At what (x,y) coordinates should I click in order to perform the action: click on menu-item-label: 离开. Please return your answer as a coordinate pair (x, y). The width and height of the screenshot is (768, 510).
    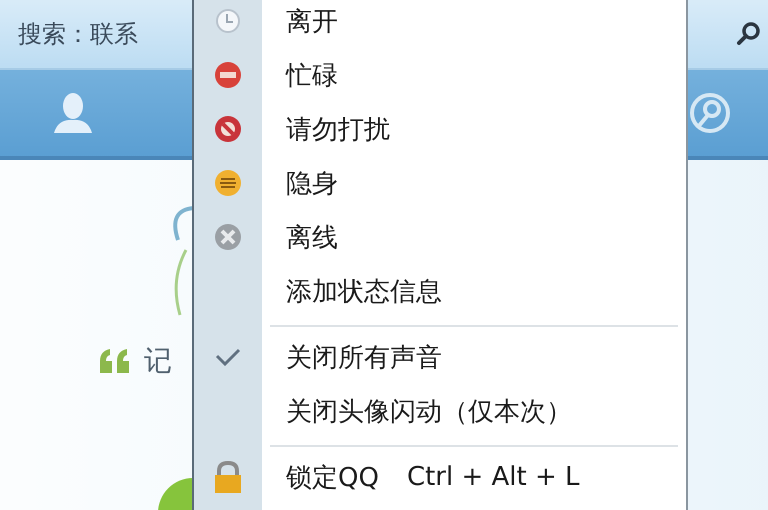
    Looking at the image, I should click on (312, 22).